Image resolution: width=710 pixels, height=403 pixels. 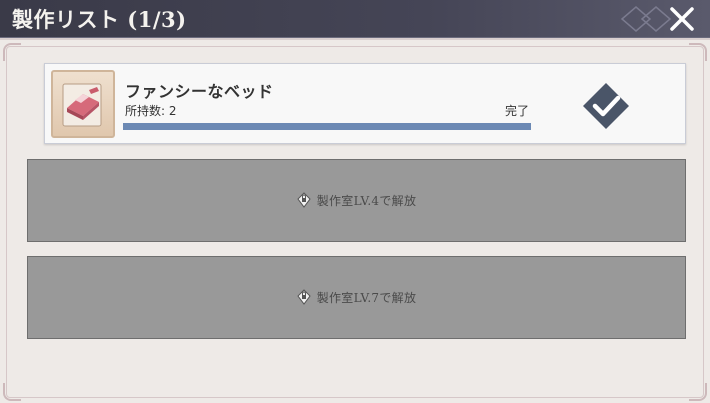 I want to click on item-name: ファンシーなベッド, so click(x=199, y=91).